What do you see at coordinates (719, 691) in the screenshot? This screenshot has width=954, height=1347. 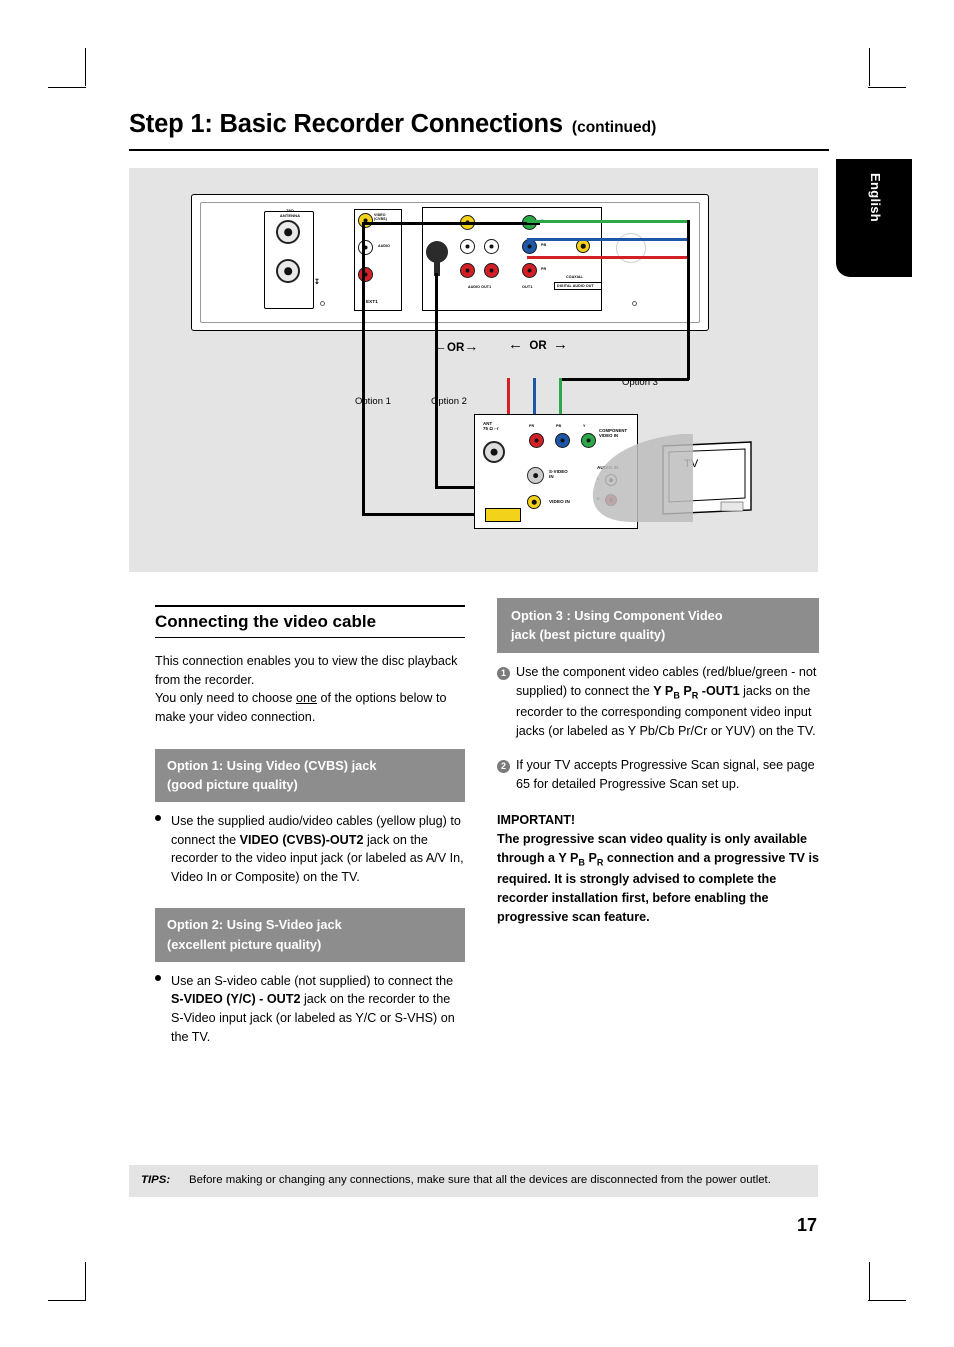 I see `step1-bold-out1: -OUT1` at bounding box center [719, 691].